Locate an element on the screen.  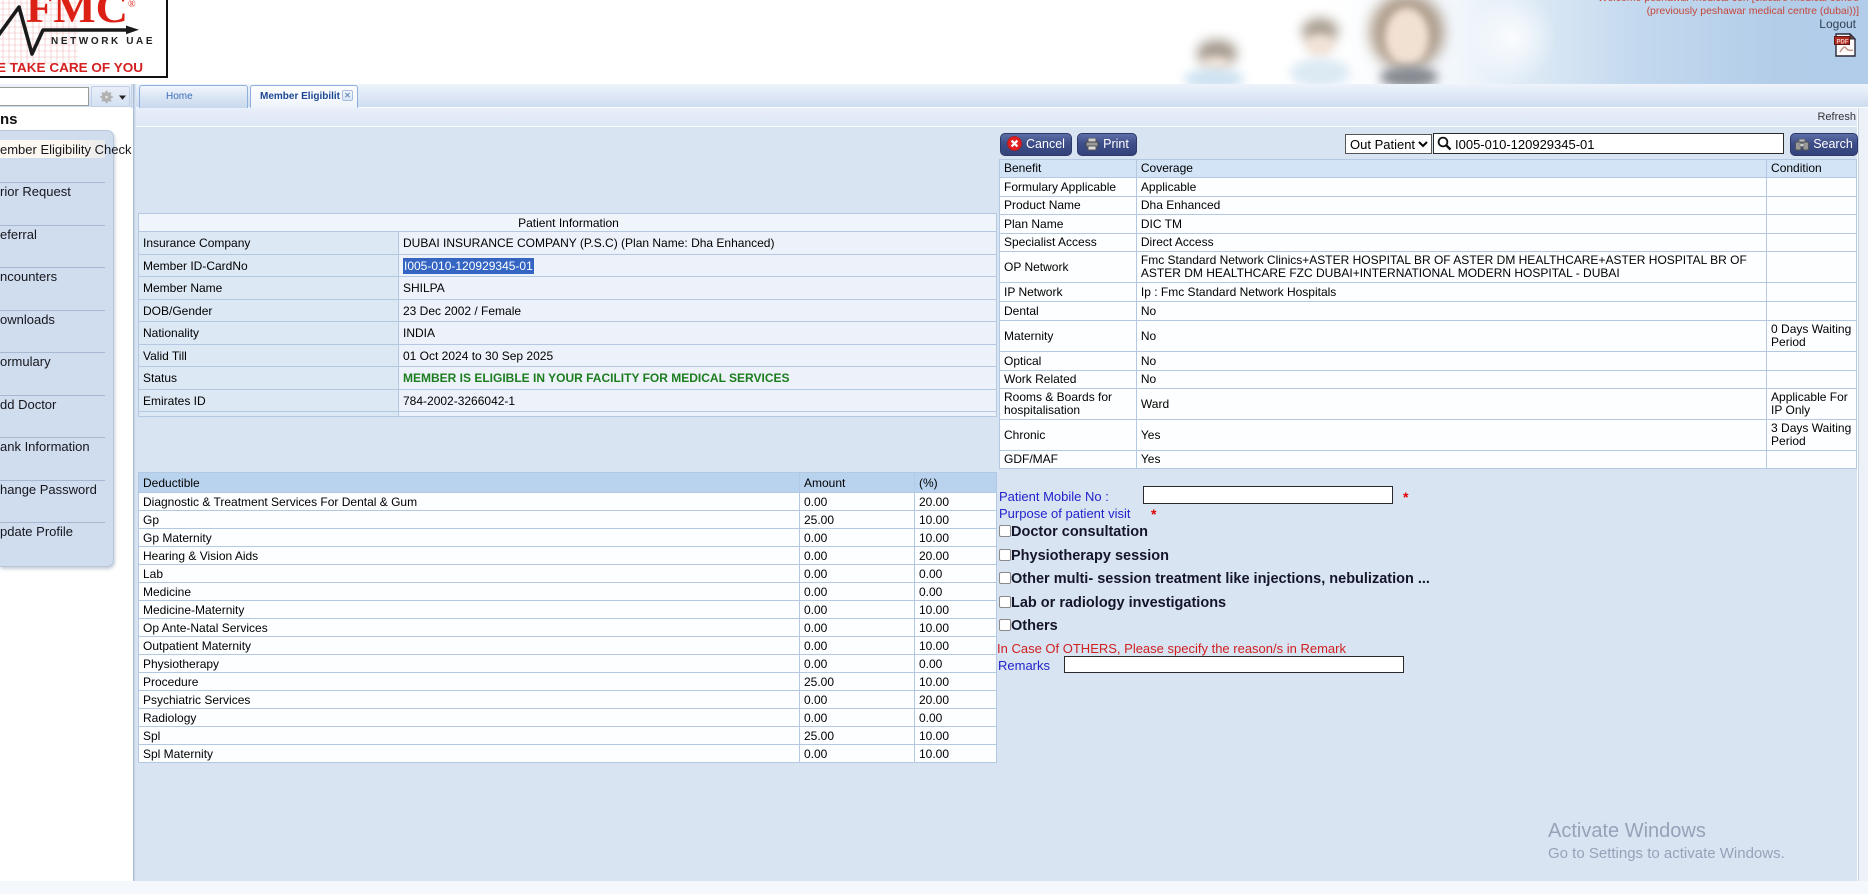
svg-text: FMC is located at coordinates (77, 16).